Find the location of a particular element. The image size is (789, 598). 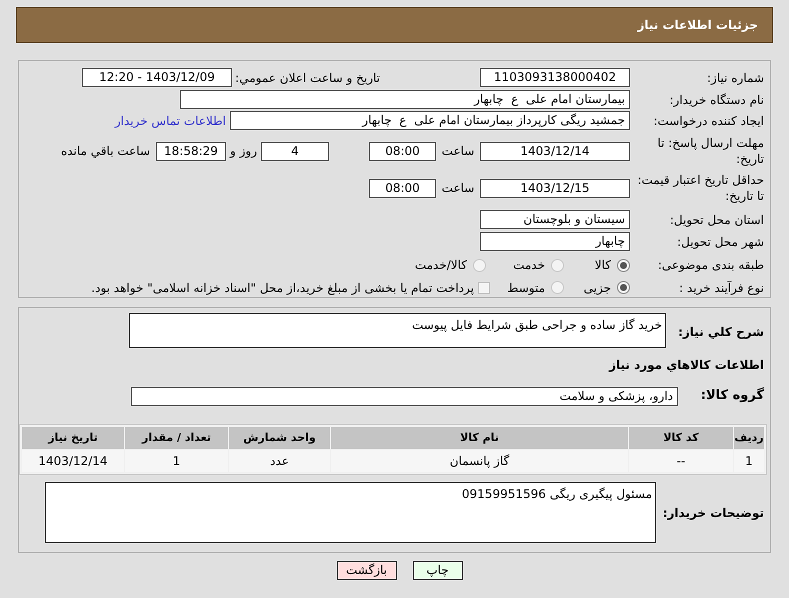

field-label: تاریخ و ساعت اعلان عمومي: is located at coordinates (307, 78).